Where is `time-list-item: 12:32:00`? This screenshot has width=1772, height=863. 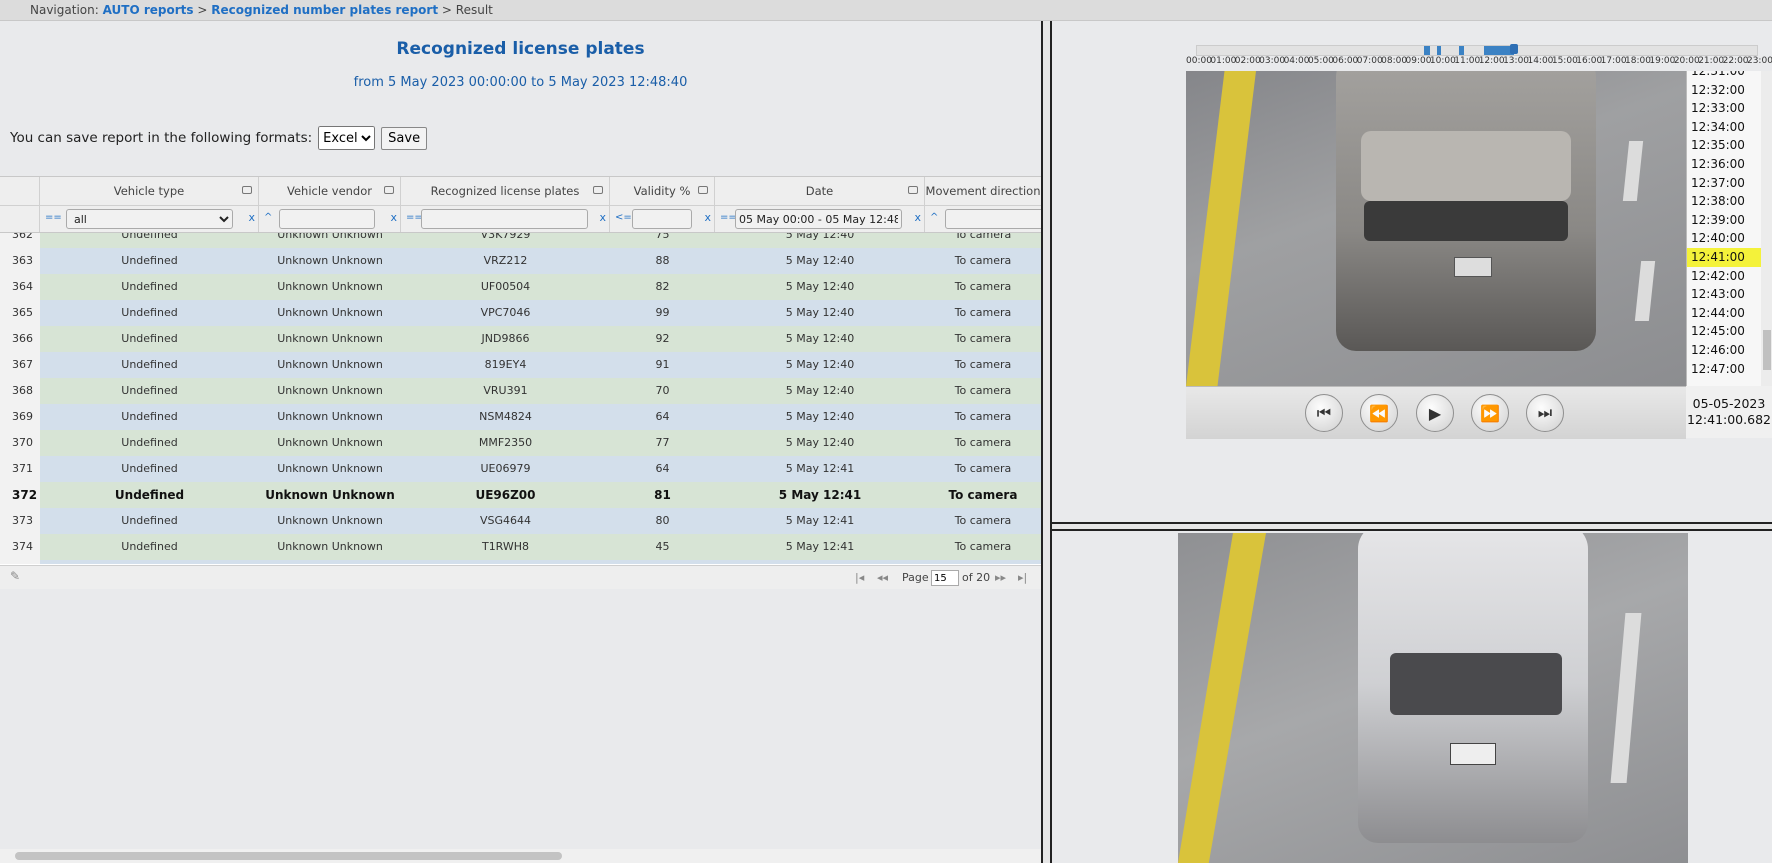 time-list-item: 12:32:00 is located at coordinates (1729, 90).